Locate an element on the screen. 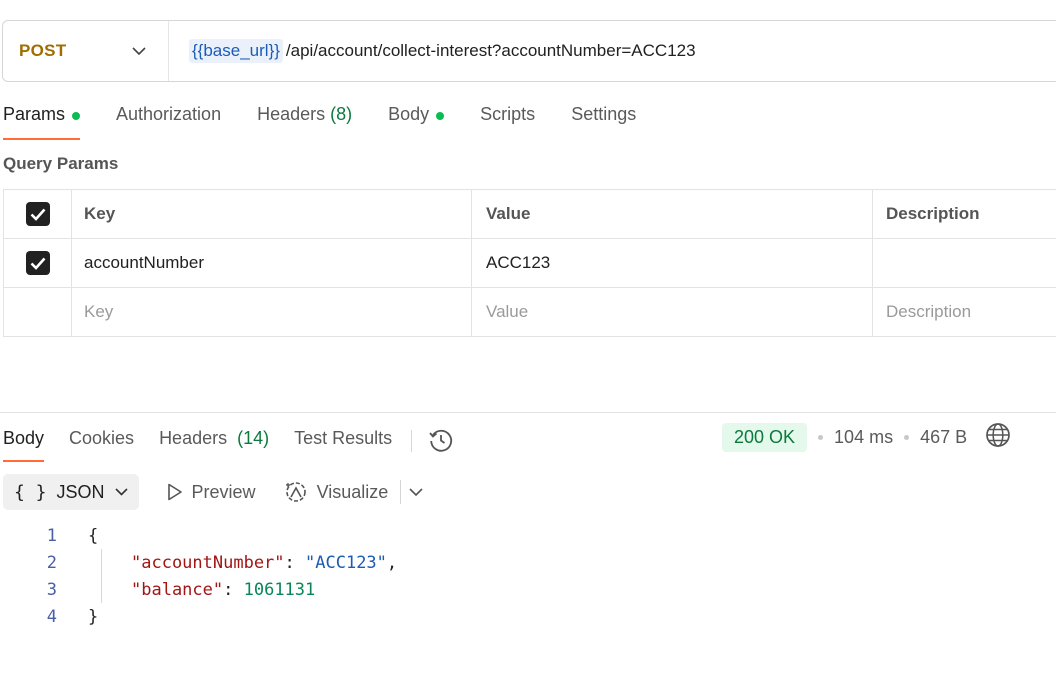 The height and width of the screenshot is (685, 1056). tab-authorization-label: Authorization is located at coordinates (169, 114).